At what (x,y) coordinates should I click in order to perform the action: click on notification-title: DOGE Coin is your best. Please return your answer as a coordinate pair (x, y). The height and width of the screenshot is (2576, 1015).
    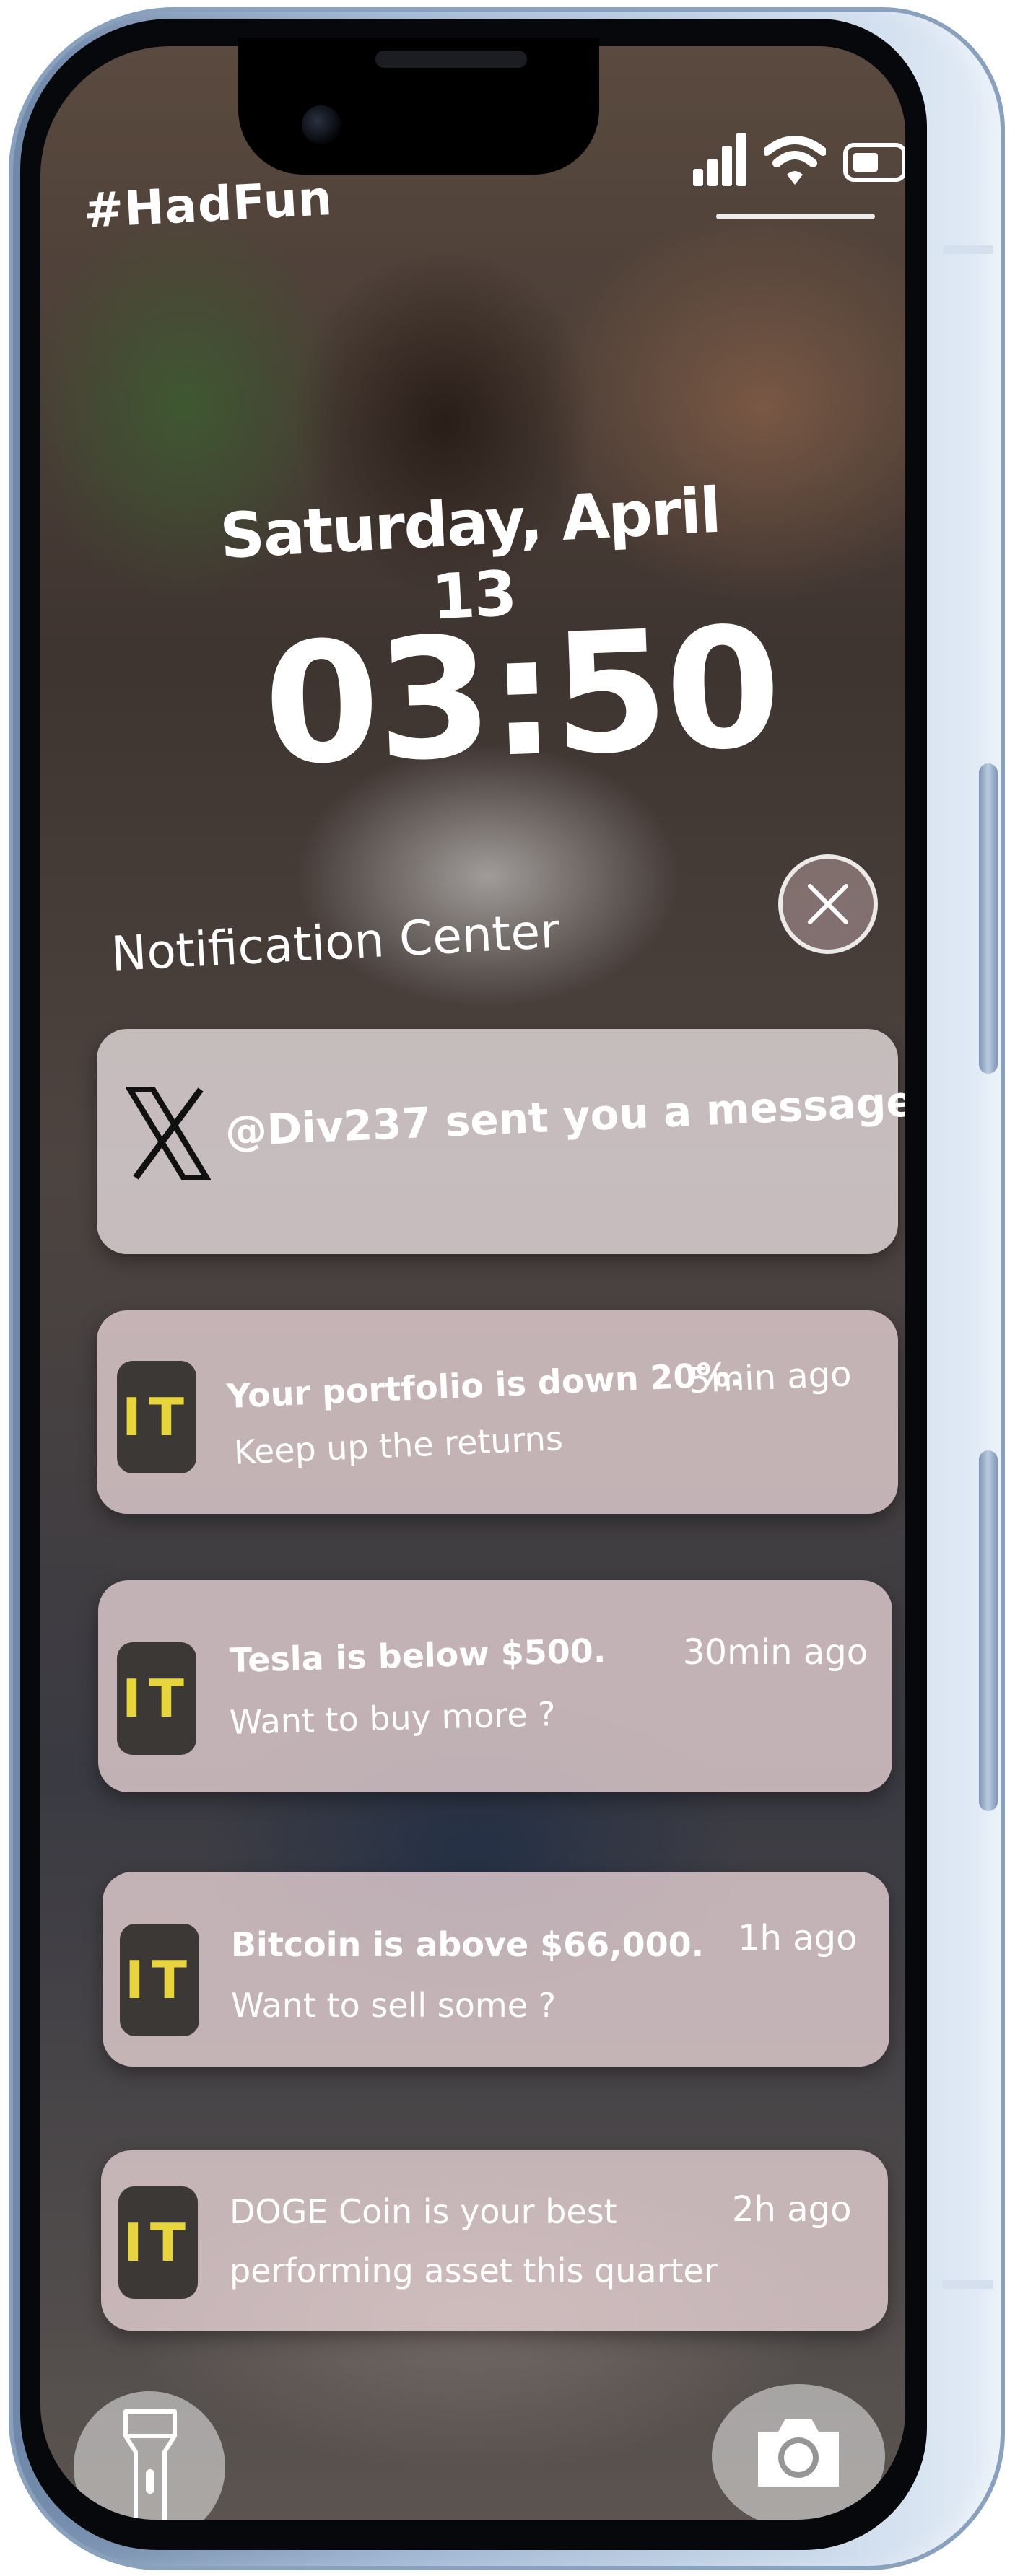
    Looking at the image, I should click on (424, 2211).